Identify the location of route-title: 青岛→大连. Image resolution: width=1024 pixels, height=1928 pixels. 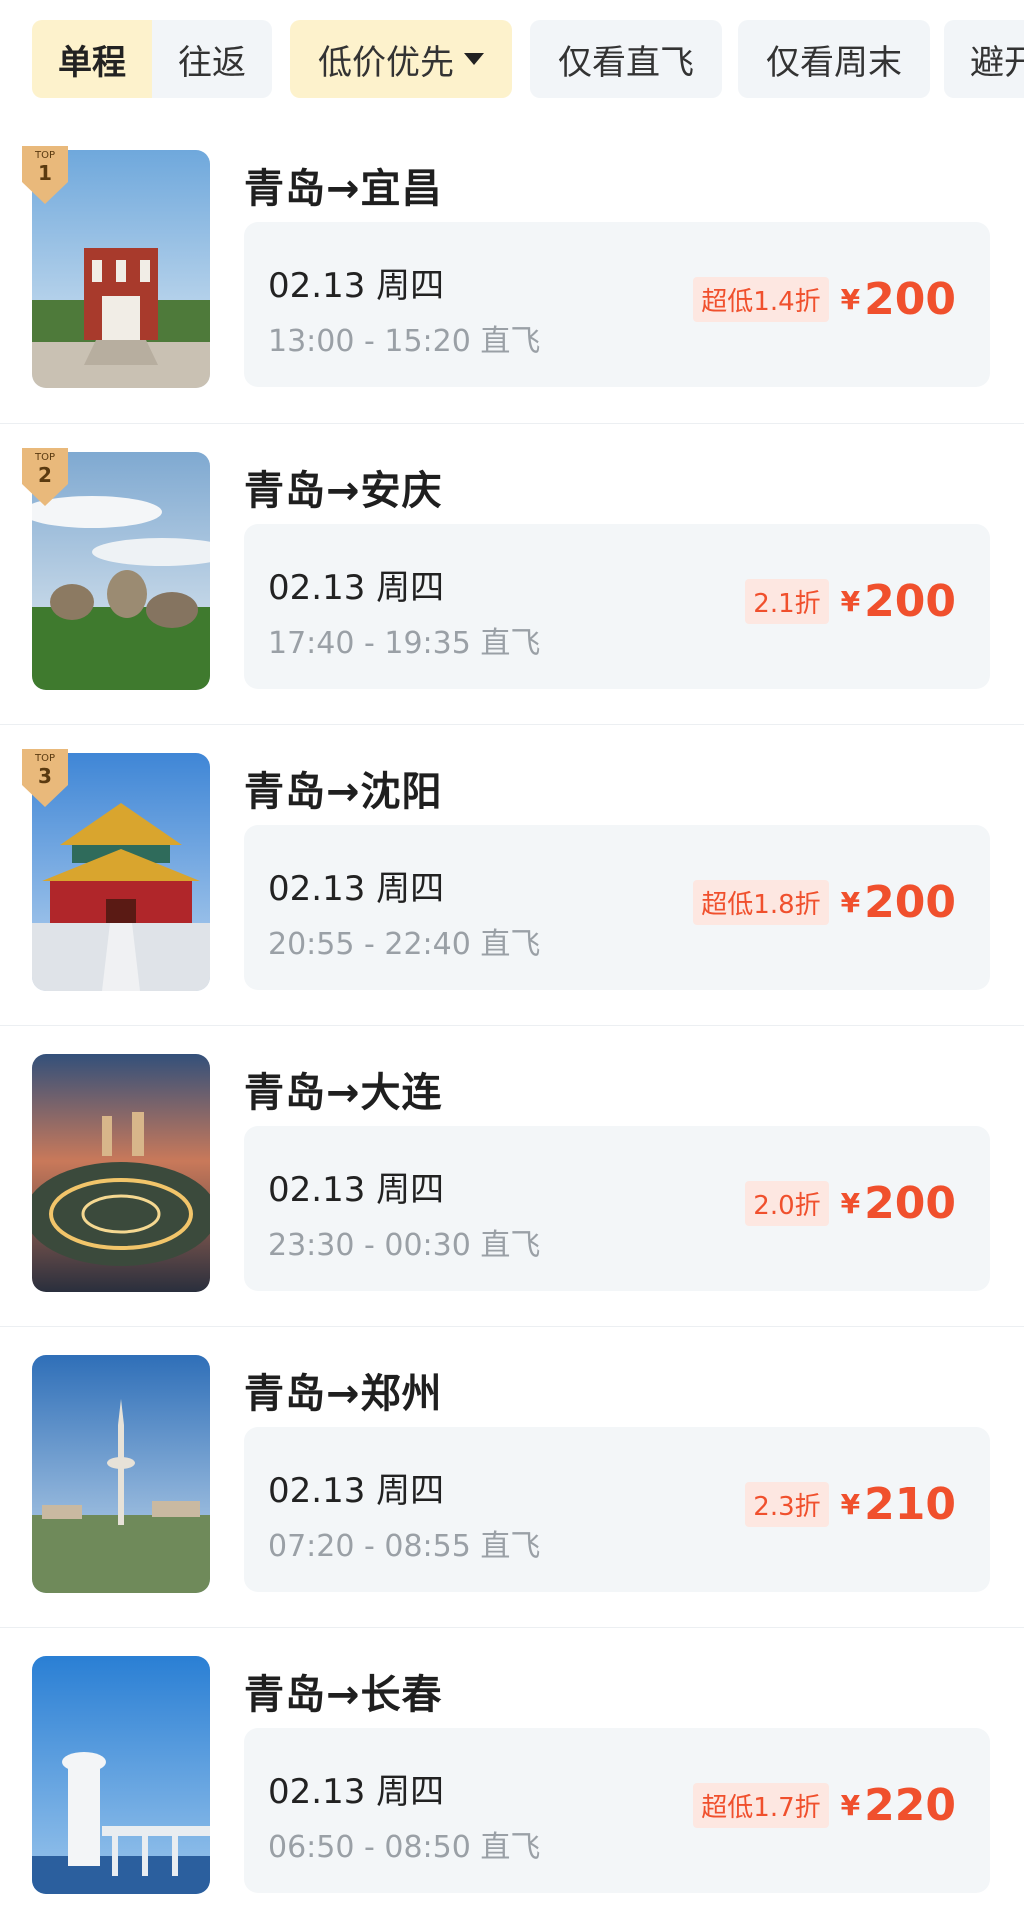
(343, 1093).